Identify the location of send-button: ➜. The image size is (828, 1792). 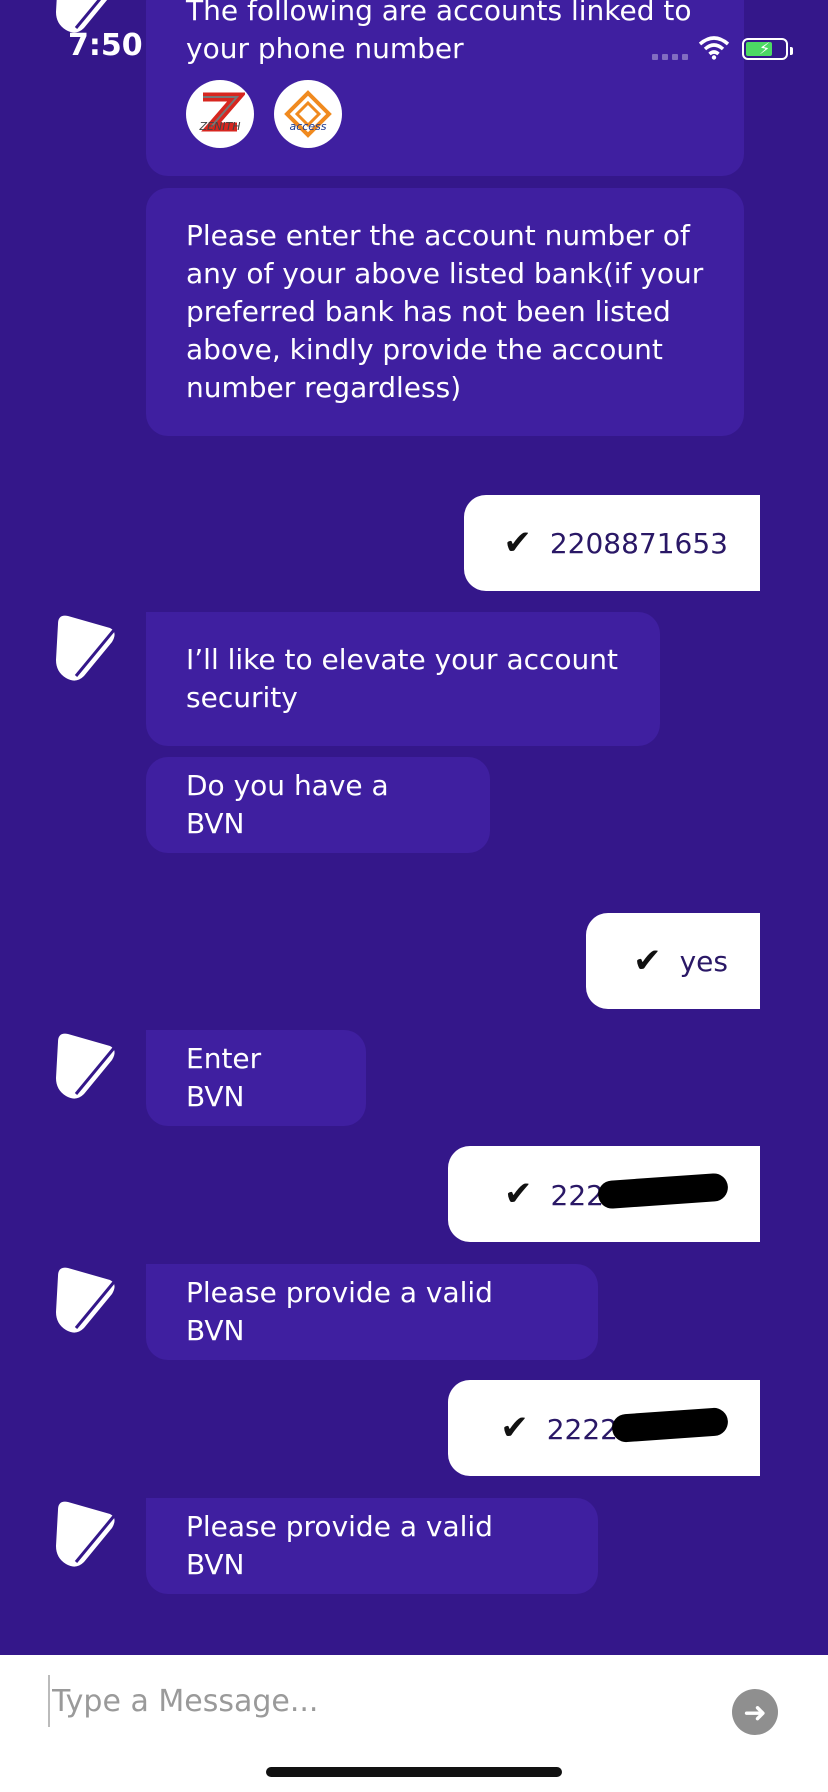
(755, 1712).